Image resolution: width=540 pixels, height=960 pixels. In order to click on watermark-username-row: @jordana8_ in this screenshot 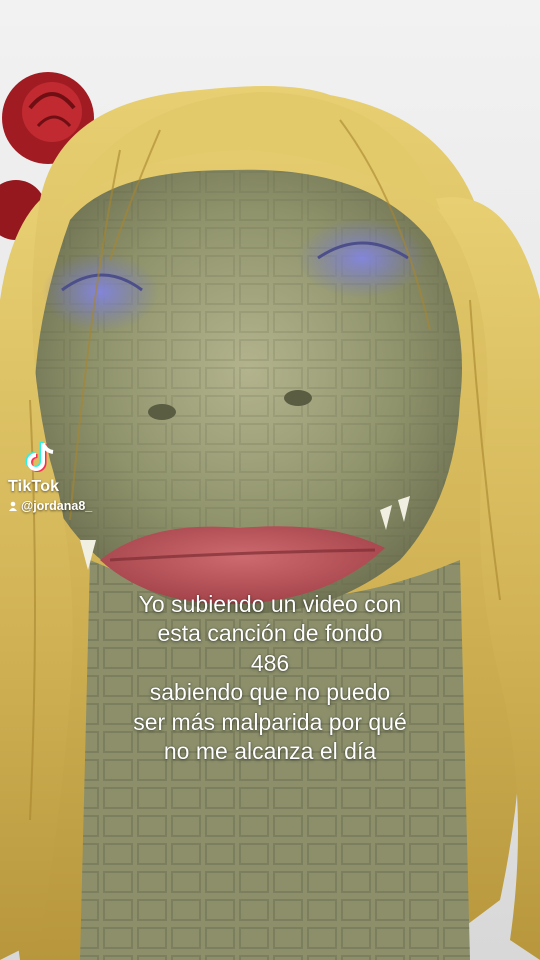, I will do `click(50, 506)`.